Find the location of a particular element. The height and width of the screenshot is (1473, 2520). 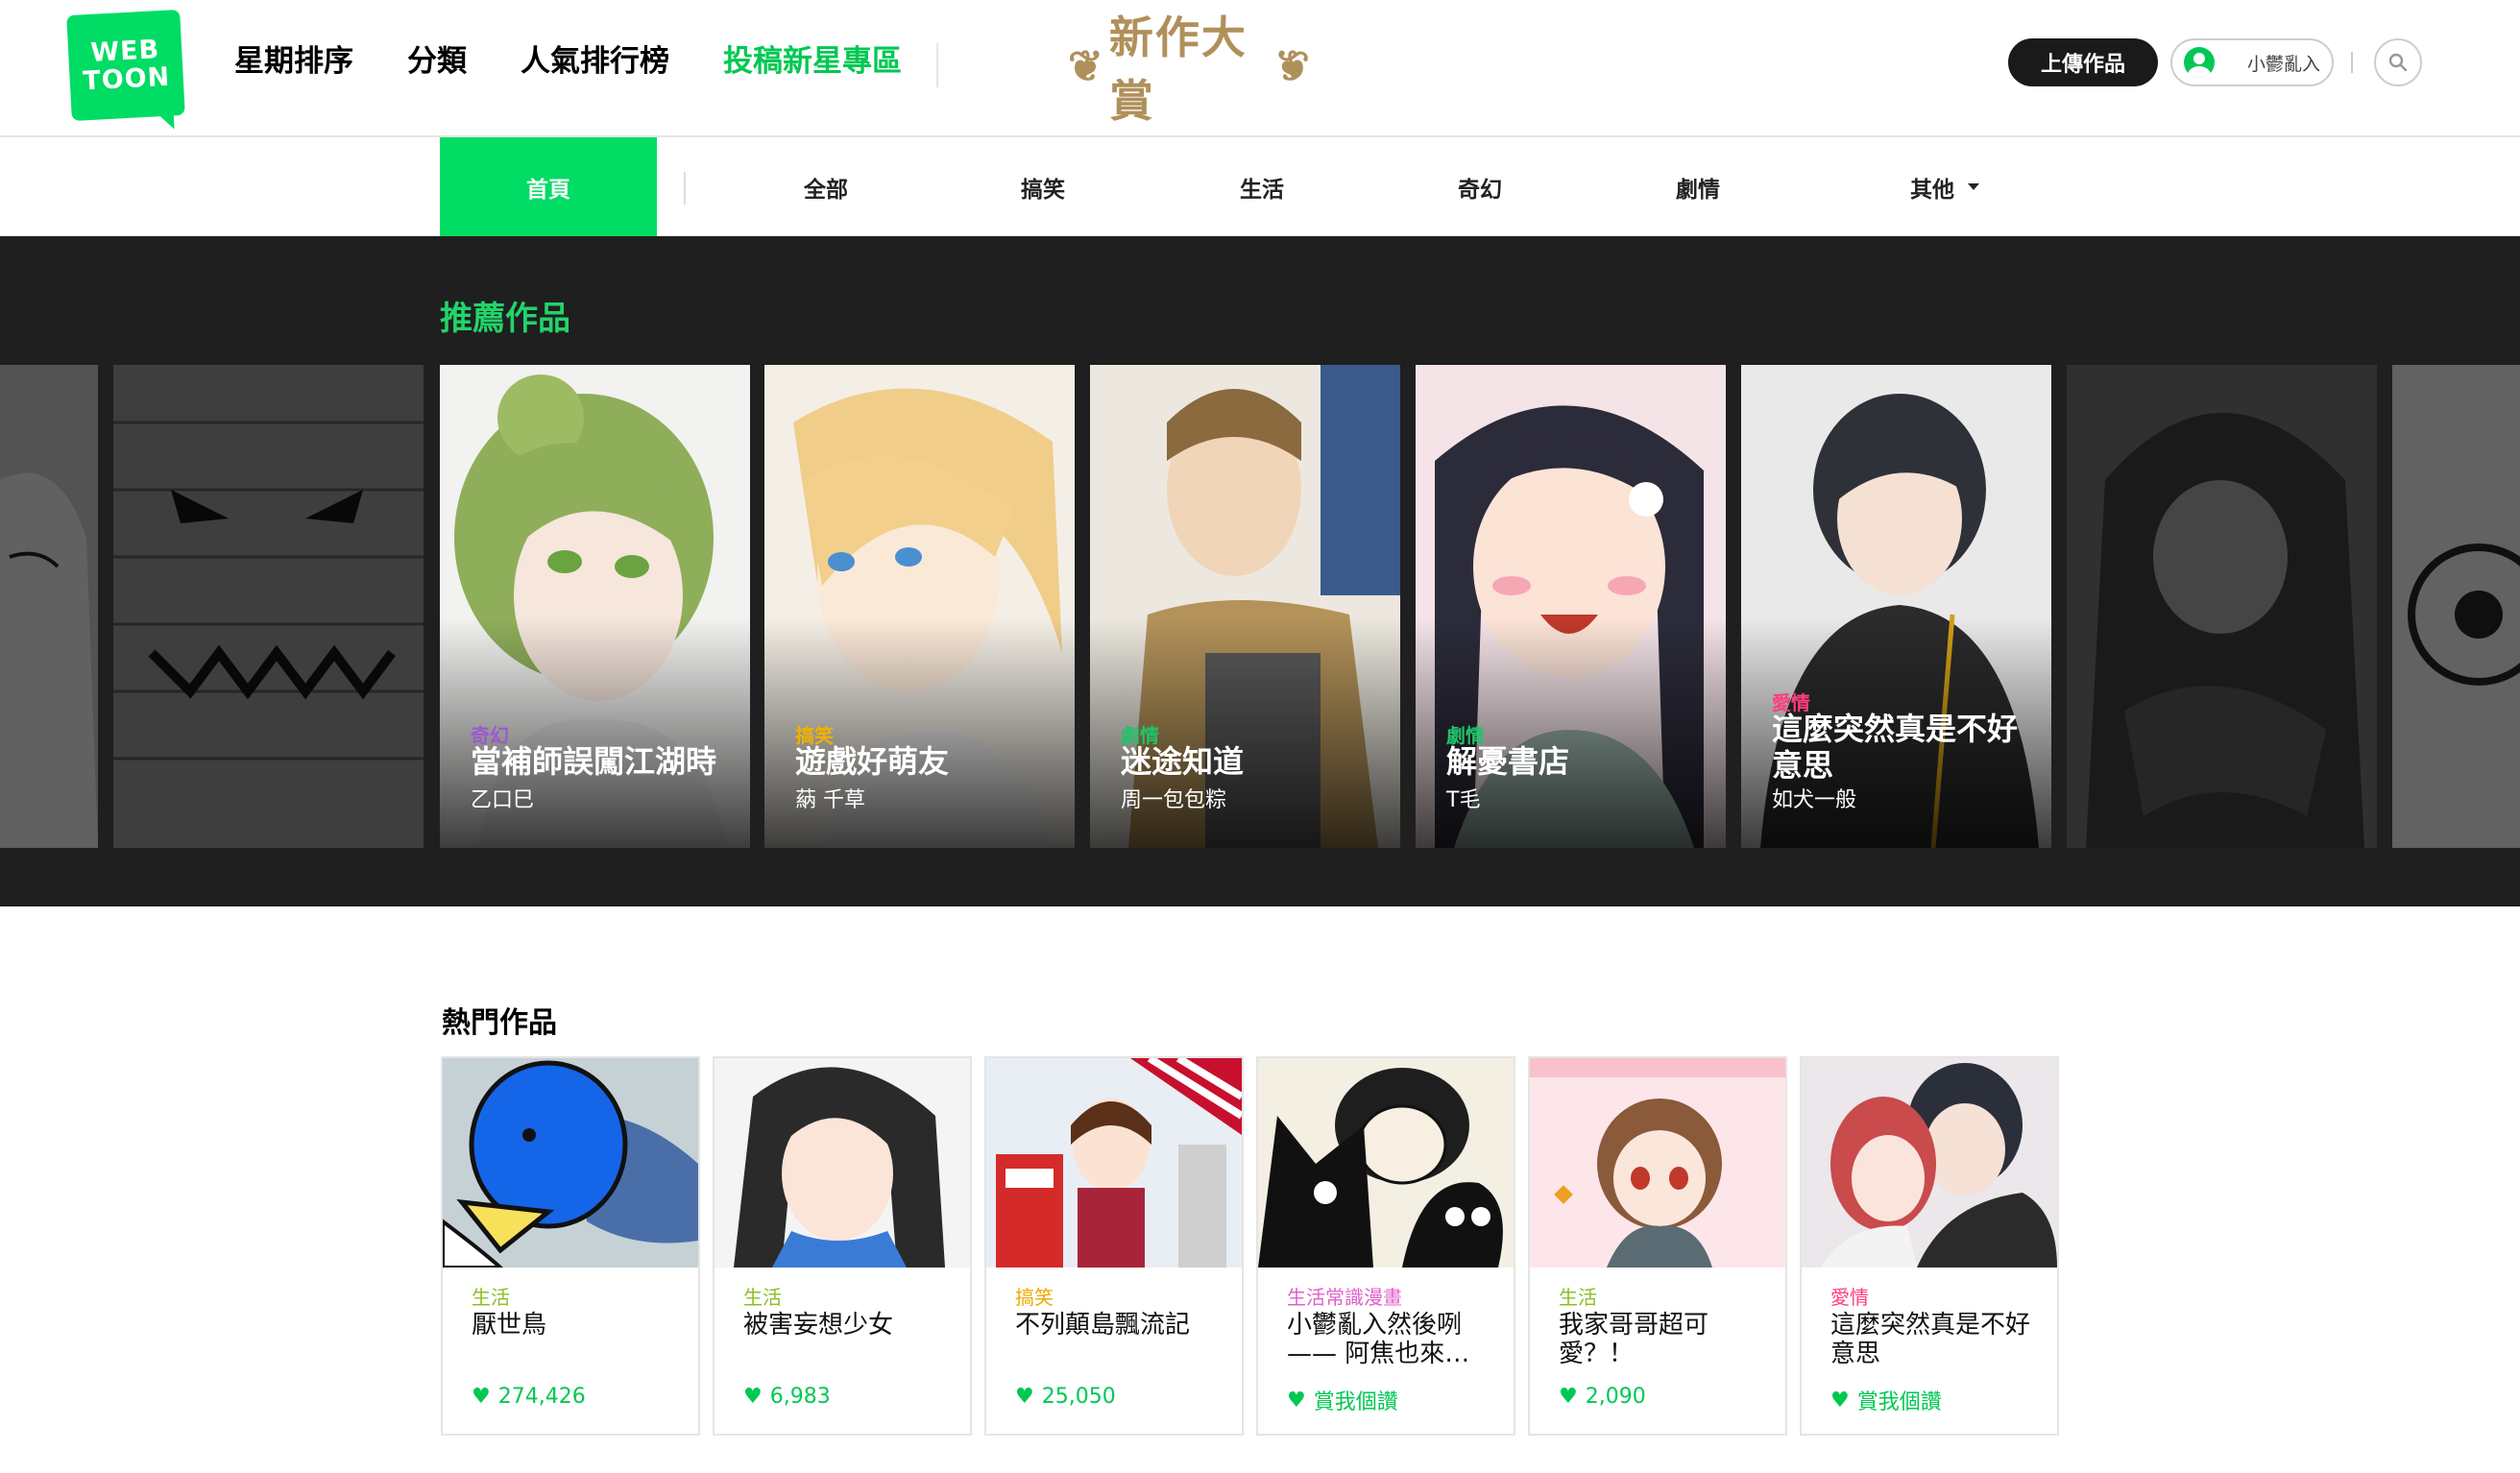

hot-likes: ♥ 2,090 is located at coordinates (1602, 1397).